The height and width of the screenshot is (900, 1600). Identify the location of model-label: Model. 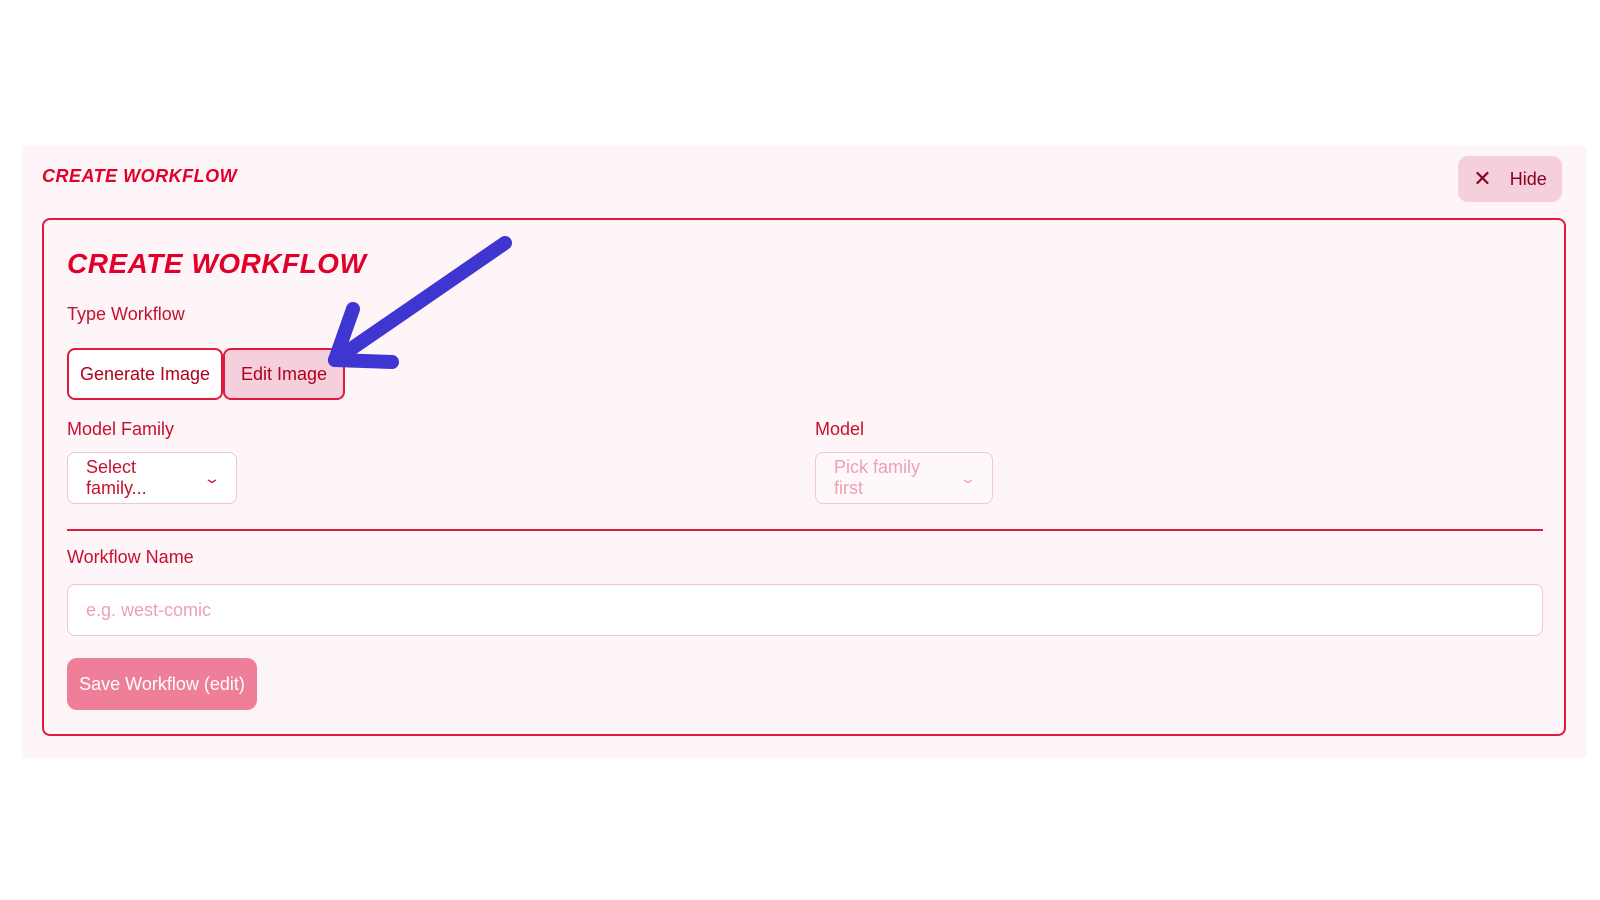
(840, 429).